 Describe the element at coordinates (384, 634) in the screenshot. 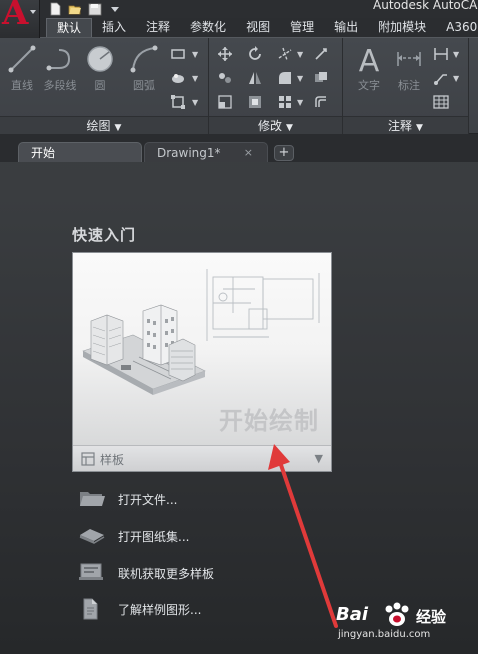

I see `watermark-url: jingyan.baidu.com` at that location.